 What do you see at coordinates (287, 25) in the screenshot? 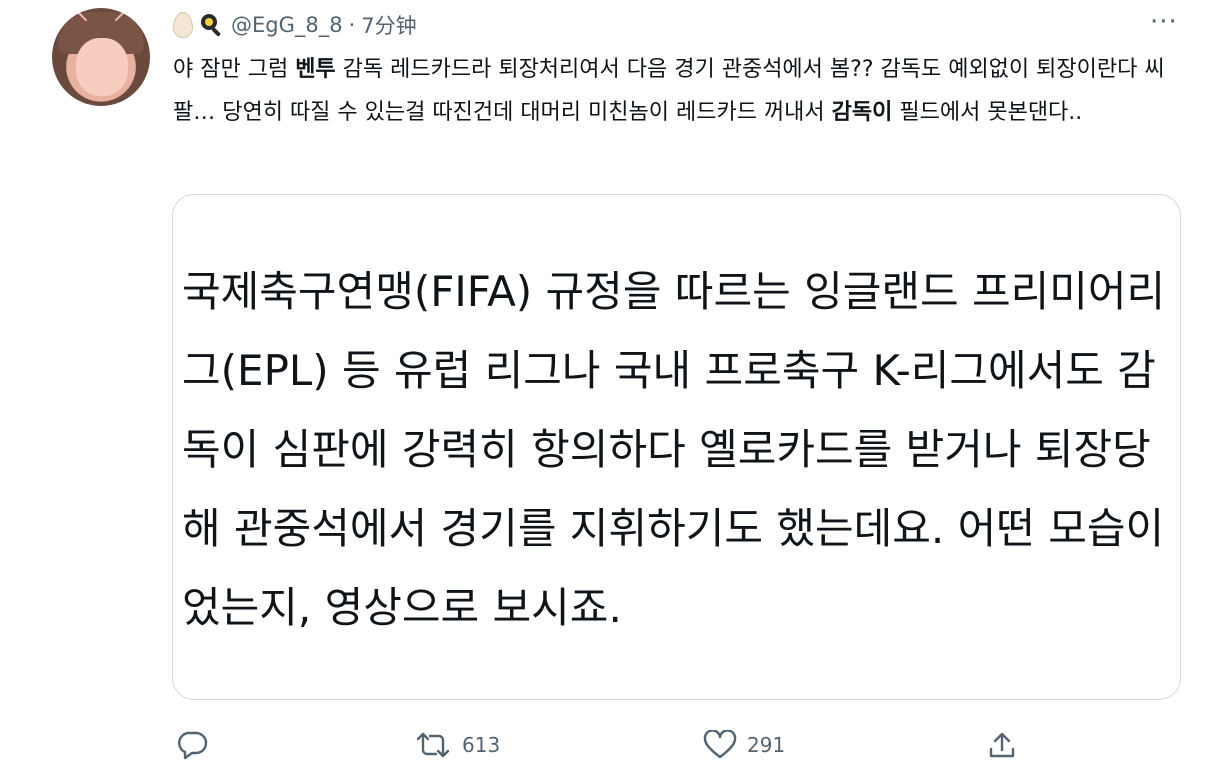
I see `user-handle: @EgG_8_8` at bounding box center [287, 25].